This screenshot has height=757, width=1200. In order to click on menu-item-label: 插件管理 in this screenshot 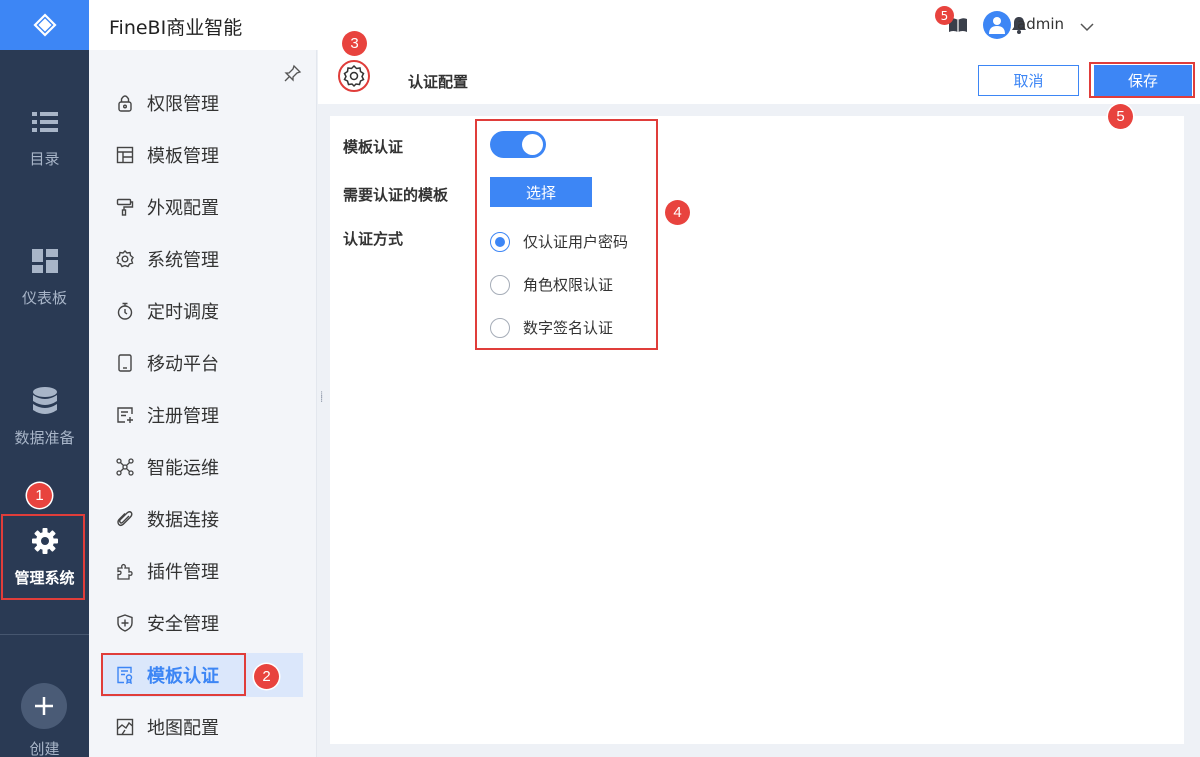, I will do `click(183, 572)`.